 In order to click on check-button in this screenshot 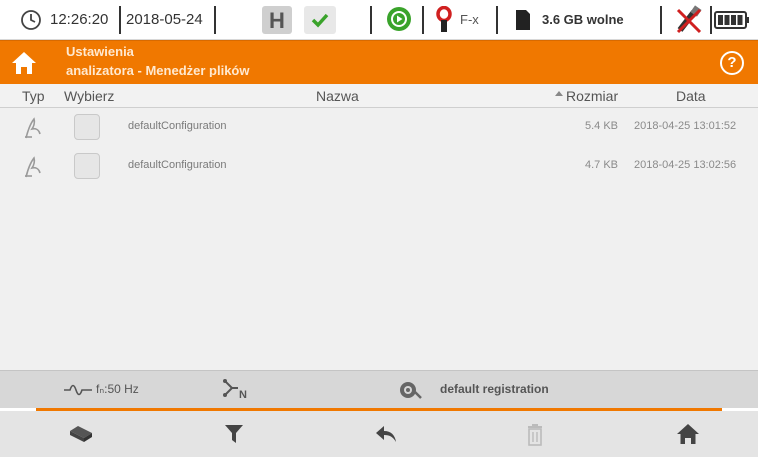, I will do `click(320, 20)`.